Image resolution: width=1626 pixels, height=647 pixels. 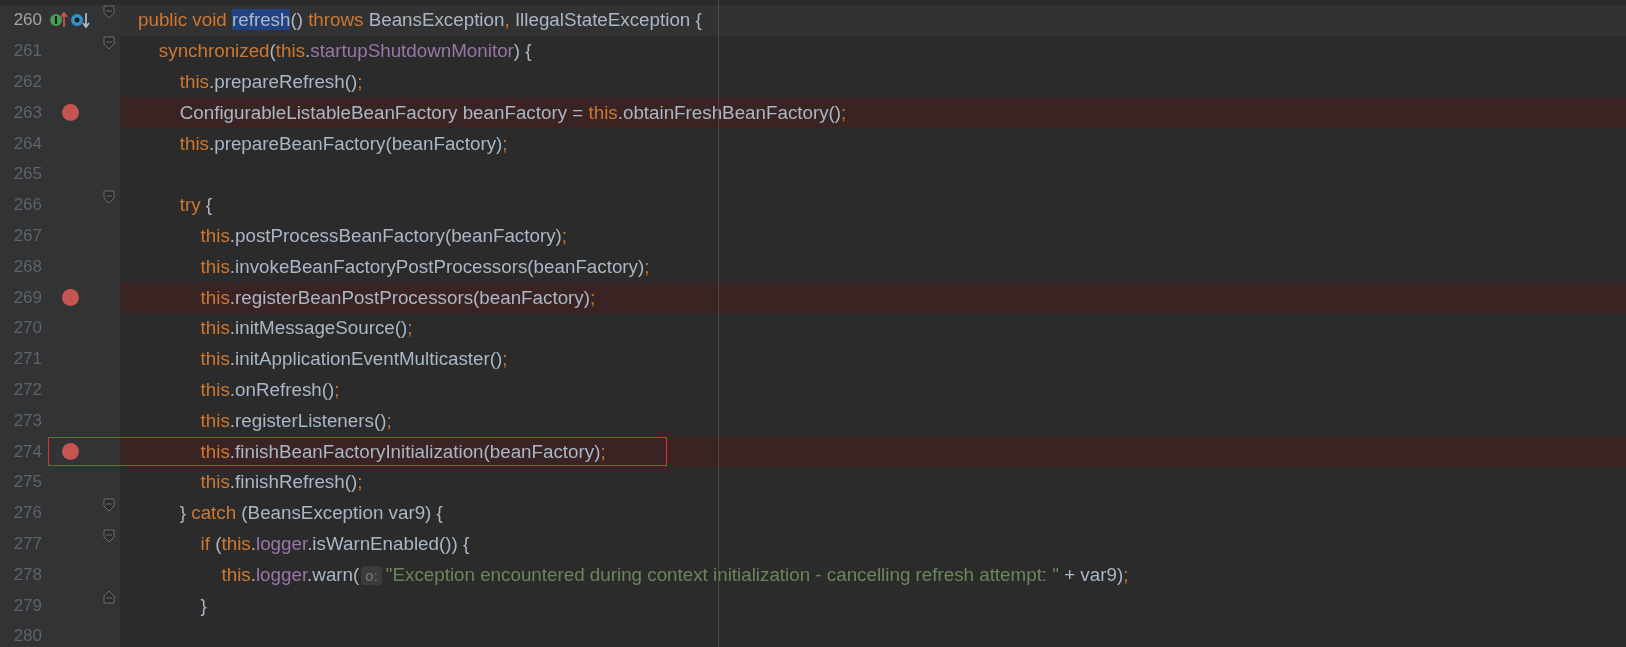 What do you see at coordinates (310, 513) in the screenshot?
I see `code-line: } catch (BeansException var9) {` at bounding box center [310, 513].